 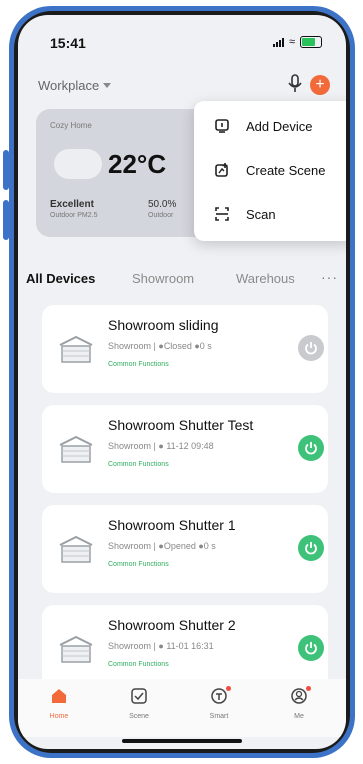 What do you see at coordinates (311, 42) in the screenshot?
I see `battery-icon` at bounding box center [311, 42].